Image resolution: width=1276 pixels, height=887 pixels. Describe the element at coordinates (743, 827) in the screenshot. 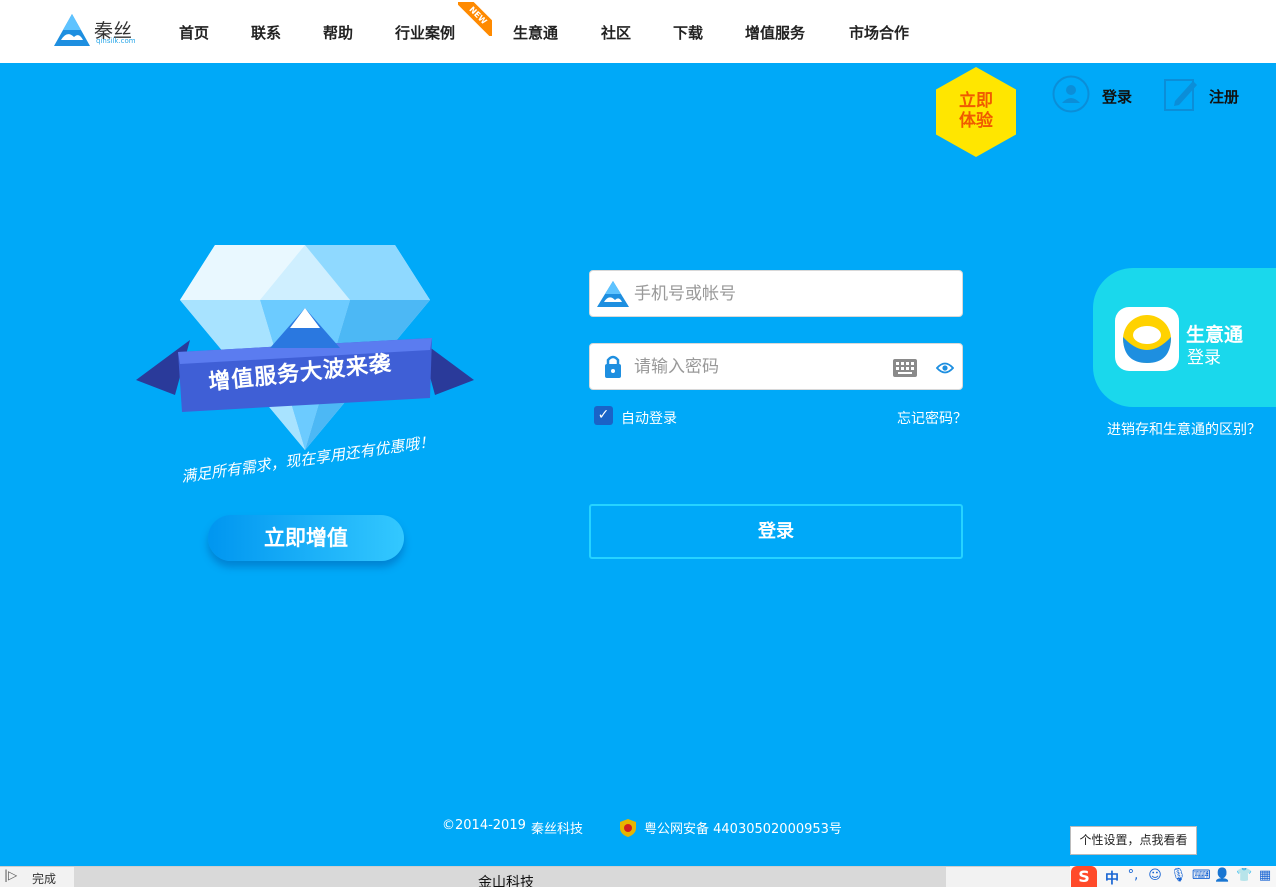

I see `footer-icp: 粤公网安备 44030502000953号` at that location.